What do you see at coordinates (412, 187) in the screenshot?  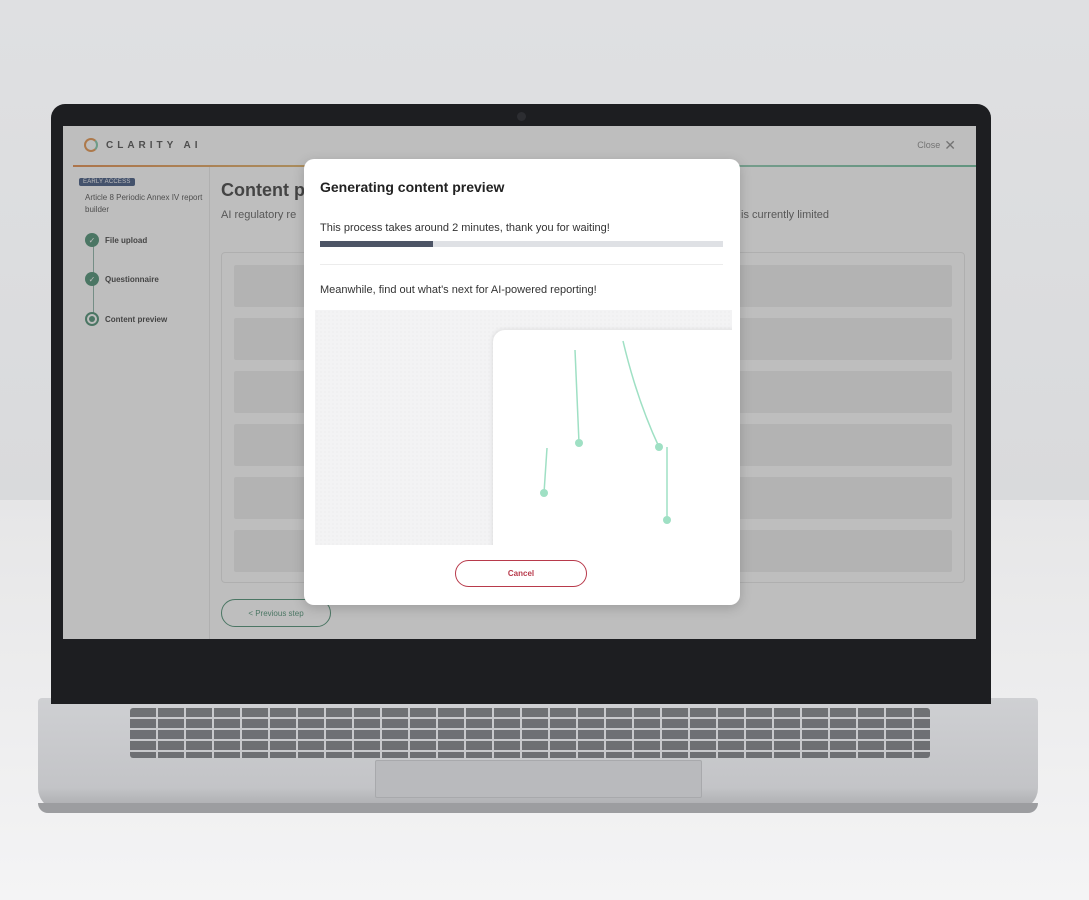 I see `modal-title: Generating content preview` at bounding box center [412, 187].